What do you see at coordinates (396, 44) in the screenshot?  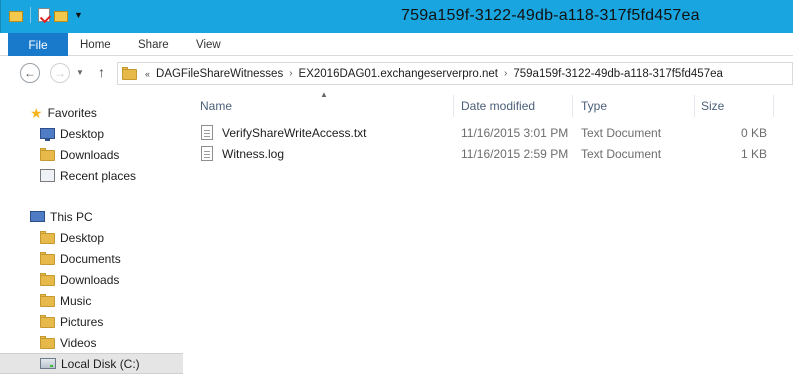 I see `ribbon-tabs: File Home Share View` at bounding box center [396, 44].